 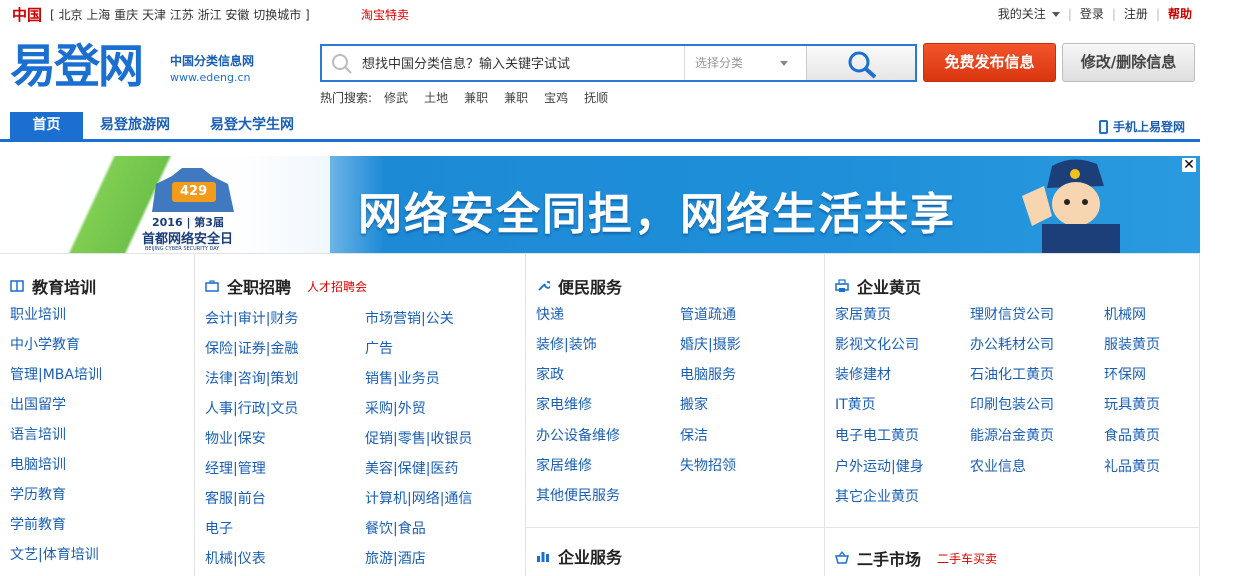 What do you see at coordinates (989, 62) in the screenshot?
I see `publish-button: 免费发布信息` at bounding box center [989, 62].